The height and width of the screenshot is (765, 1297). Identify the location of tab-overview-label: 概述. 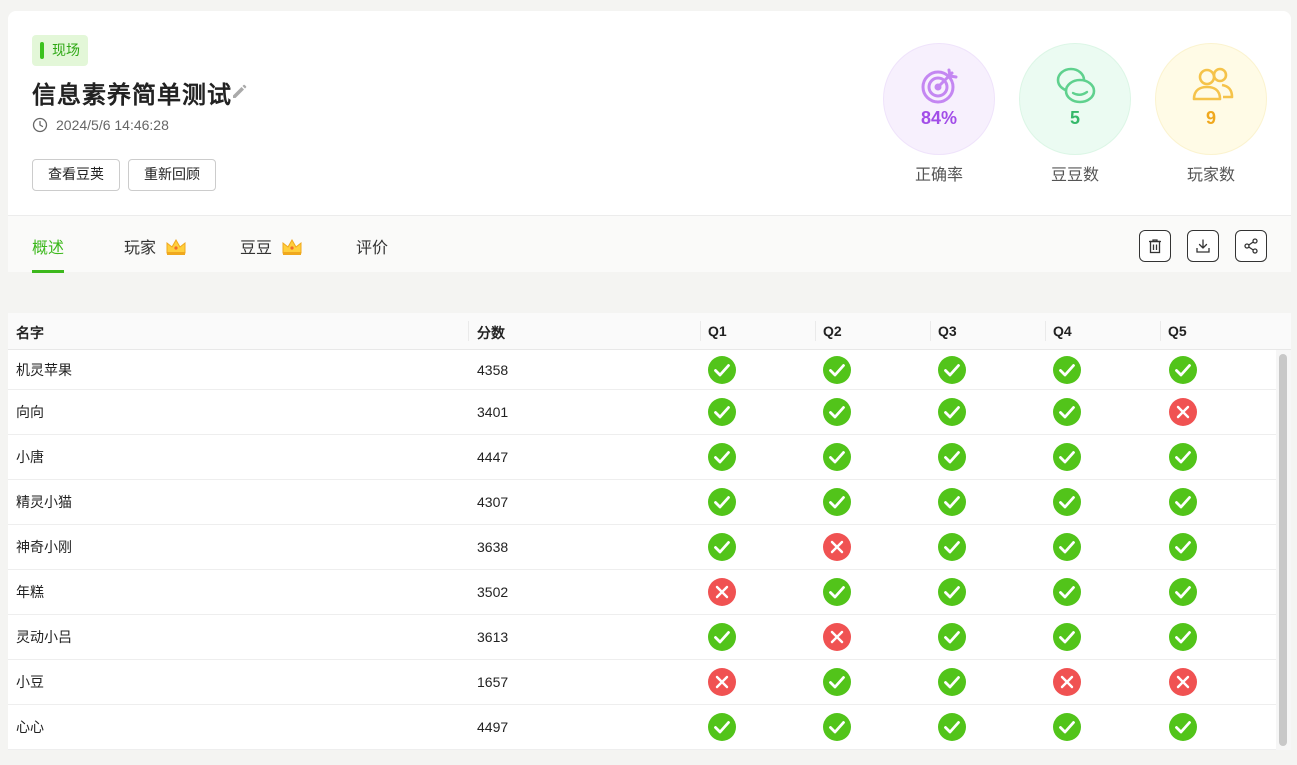
(48, 247).